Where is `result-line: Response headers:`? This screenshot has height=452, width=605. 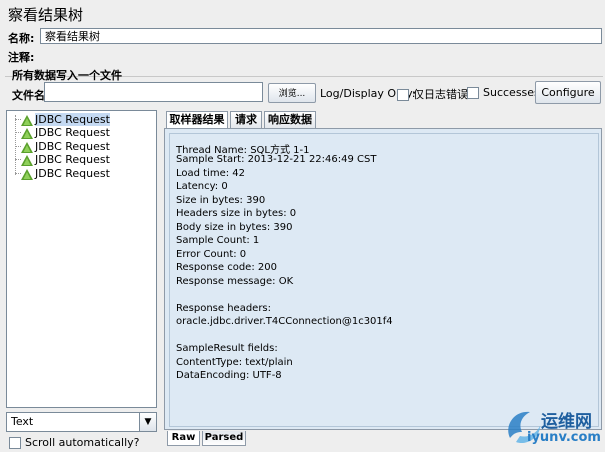
result-line: Response headers: is located at coordinates (224, 308).